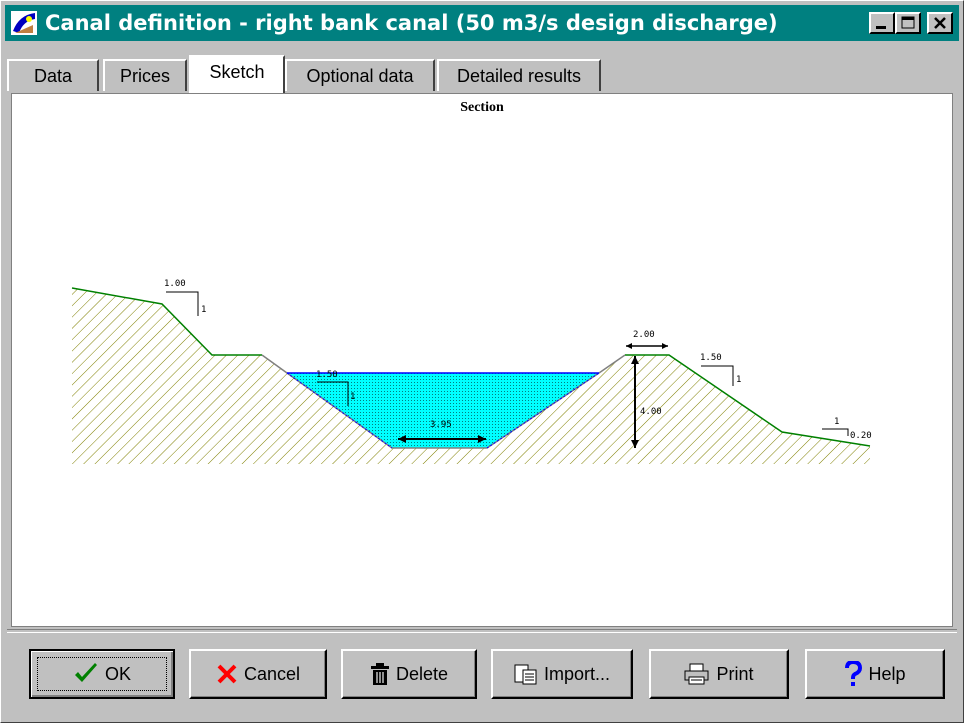  Describe the element at coordinates (735, 673) in the screenshot. I see `print-label: Print` at that location.